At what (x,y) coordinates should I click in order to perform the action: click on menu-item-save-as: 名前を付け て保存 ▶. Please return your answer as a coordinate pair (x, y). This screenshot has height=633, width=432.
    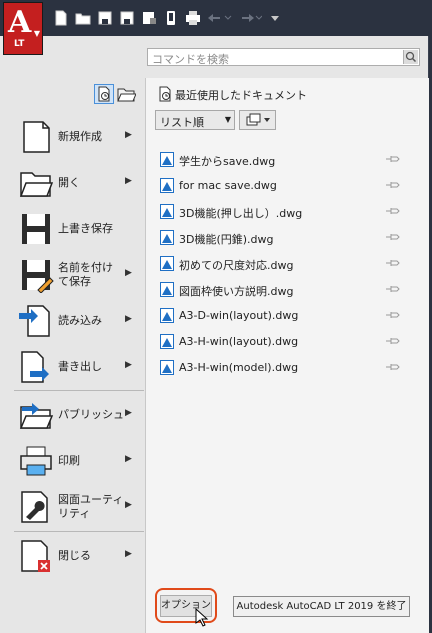
    Looking at the image, I should click on (79, 275).